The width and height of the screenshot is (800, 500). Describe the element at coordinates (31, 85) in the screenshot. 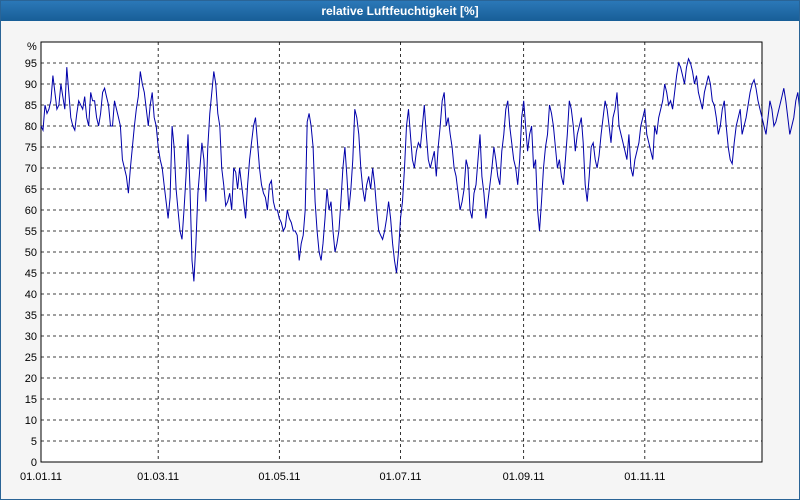

I see `y-tick-label: 90` at that location.